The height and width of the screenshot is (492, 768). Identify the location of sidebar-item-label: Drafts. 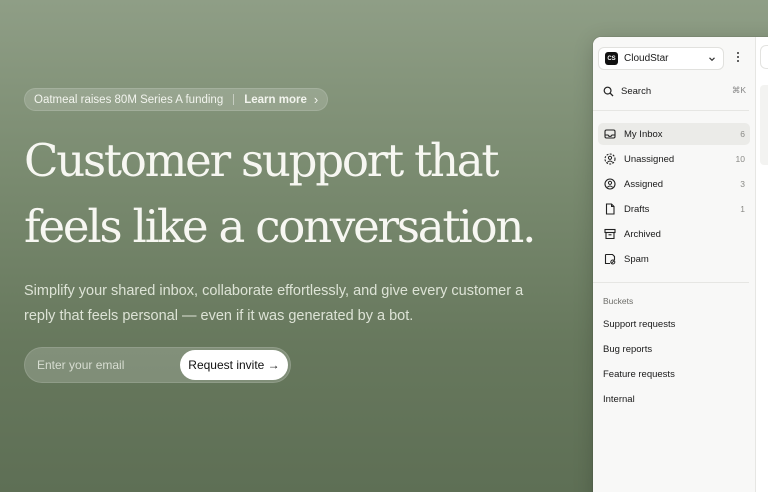
(637, 209).